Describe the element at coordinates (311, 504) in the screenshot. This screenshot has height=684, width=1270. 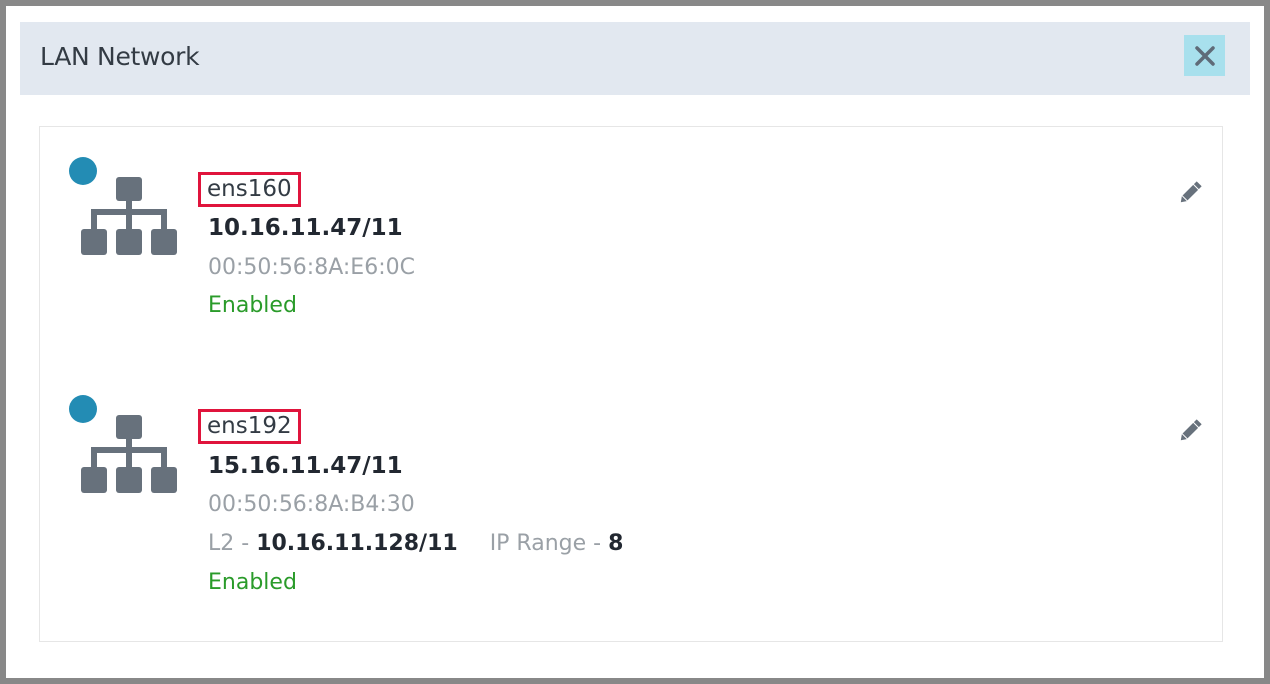
I see `interface-mac: 00:50:56:8A:B4:30` at that location.